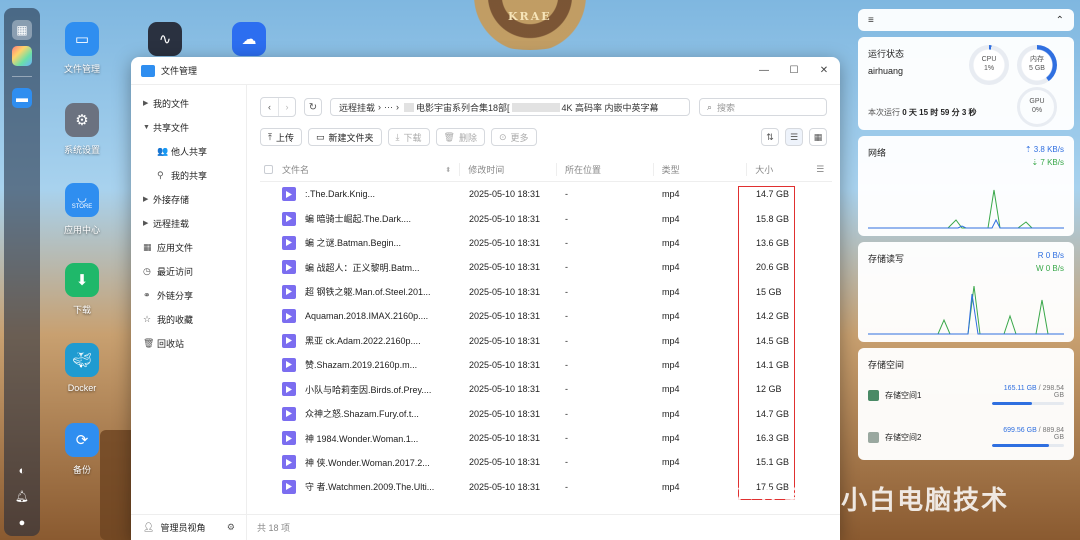  Describe the element at coordinates (165, 42) in the screenshot. I see `desktop-icon-monitor: ∿` at that location.